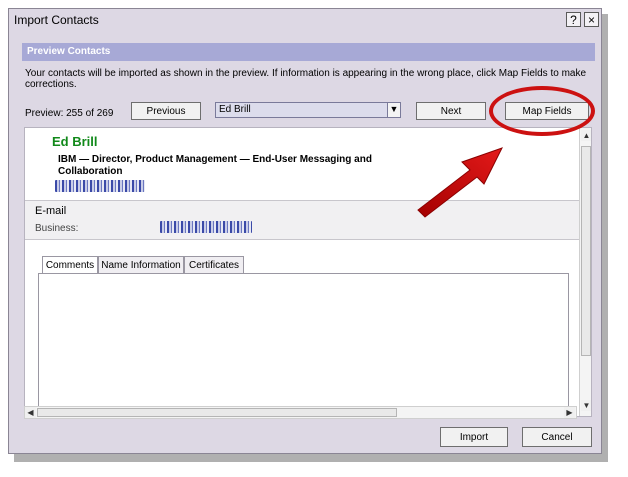 The width and height of the screenshot is (628, 477). Describe the element at coordinates (51, 211) in the screenshot. I see `email-section-label: E-mail` at that location.